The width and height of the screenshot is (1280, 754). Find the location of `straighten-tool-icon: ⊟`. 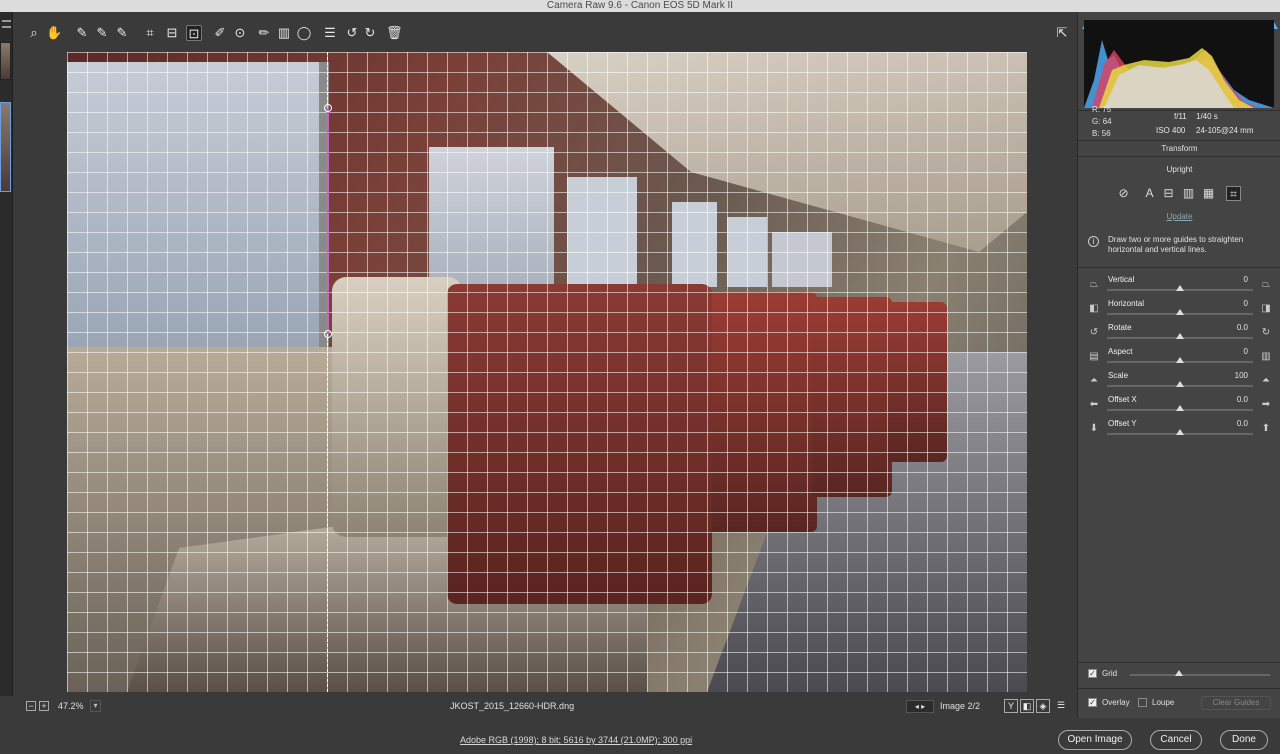

straighten-tool-icon: ⊟ is located at coordinates (172, 33).